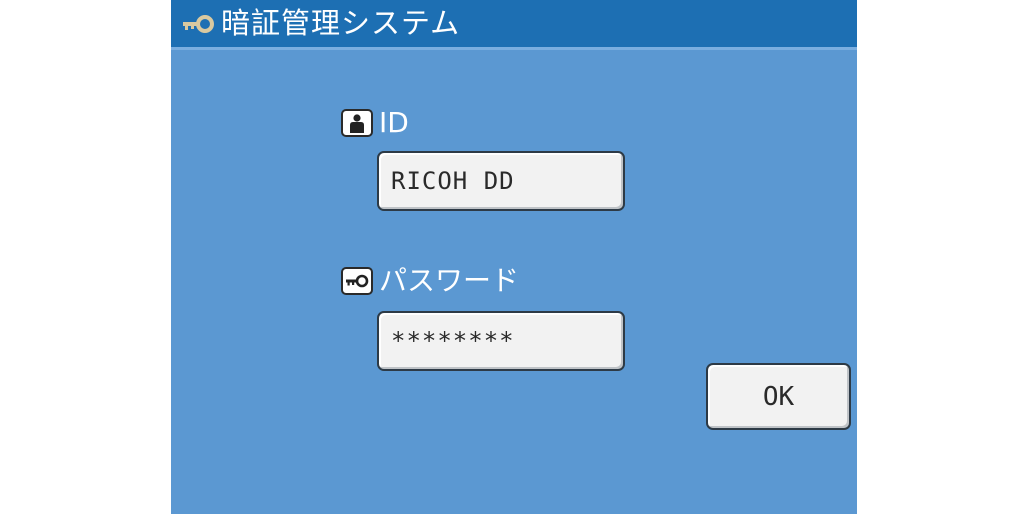 The image size is (1028, 514). I want to click on password-label-row: パスワード, so click(430, 281).